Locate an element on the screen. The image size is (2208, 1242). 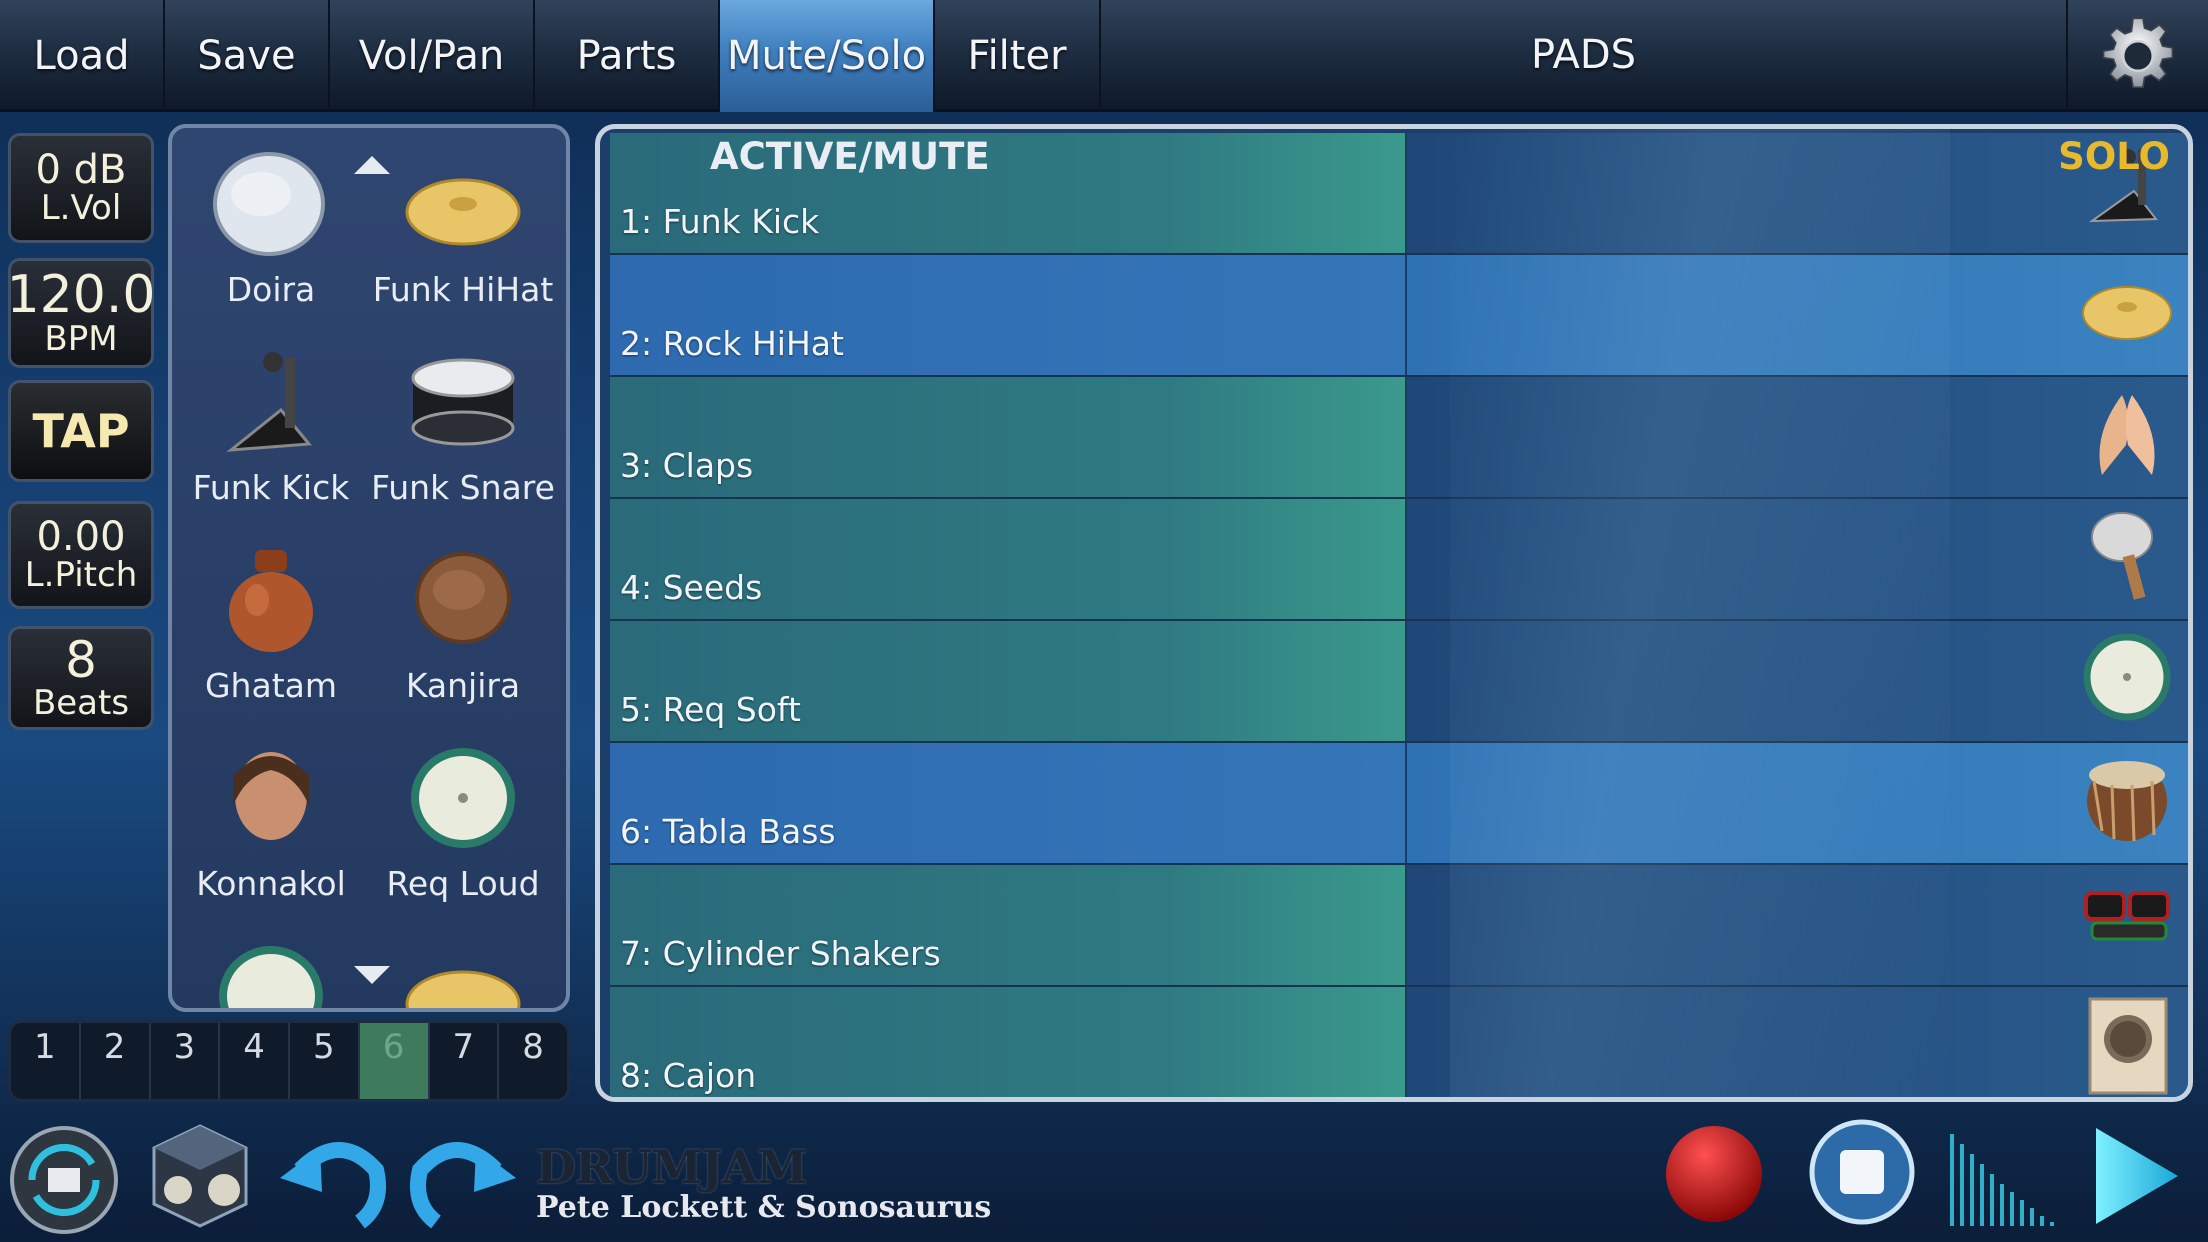
clap-hands-icon is located at coordinates (2127, 435).